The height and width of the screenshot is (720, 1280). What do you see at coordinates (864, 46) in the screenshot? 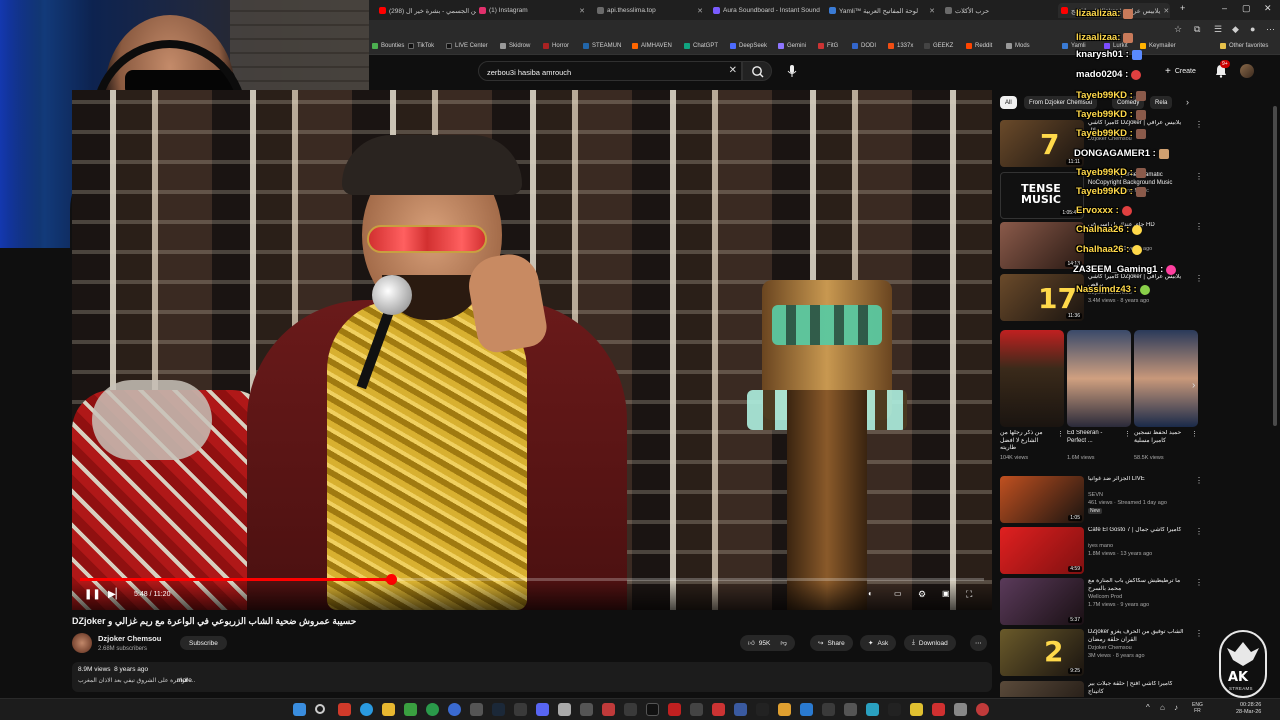
I see `bookmark: DODI` at bounding box center [864, 46].